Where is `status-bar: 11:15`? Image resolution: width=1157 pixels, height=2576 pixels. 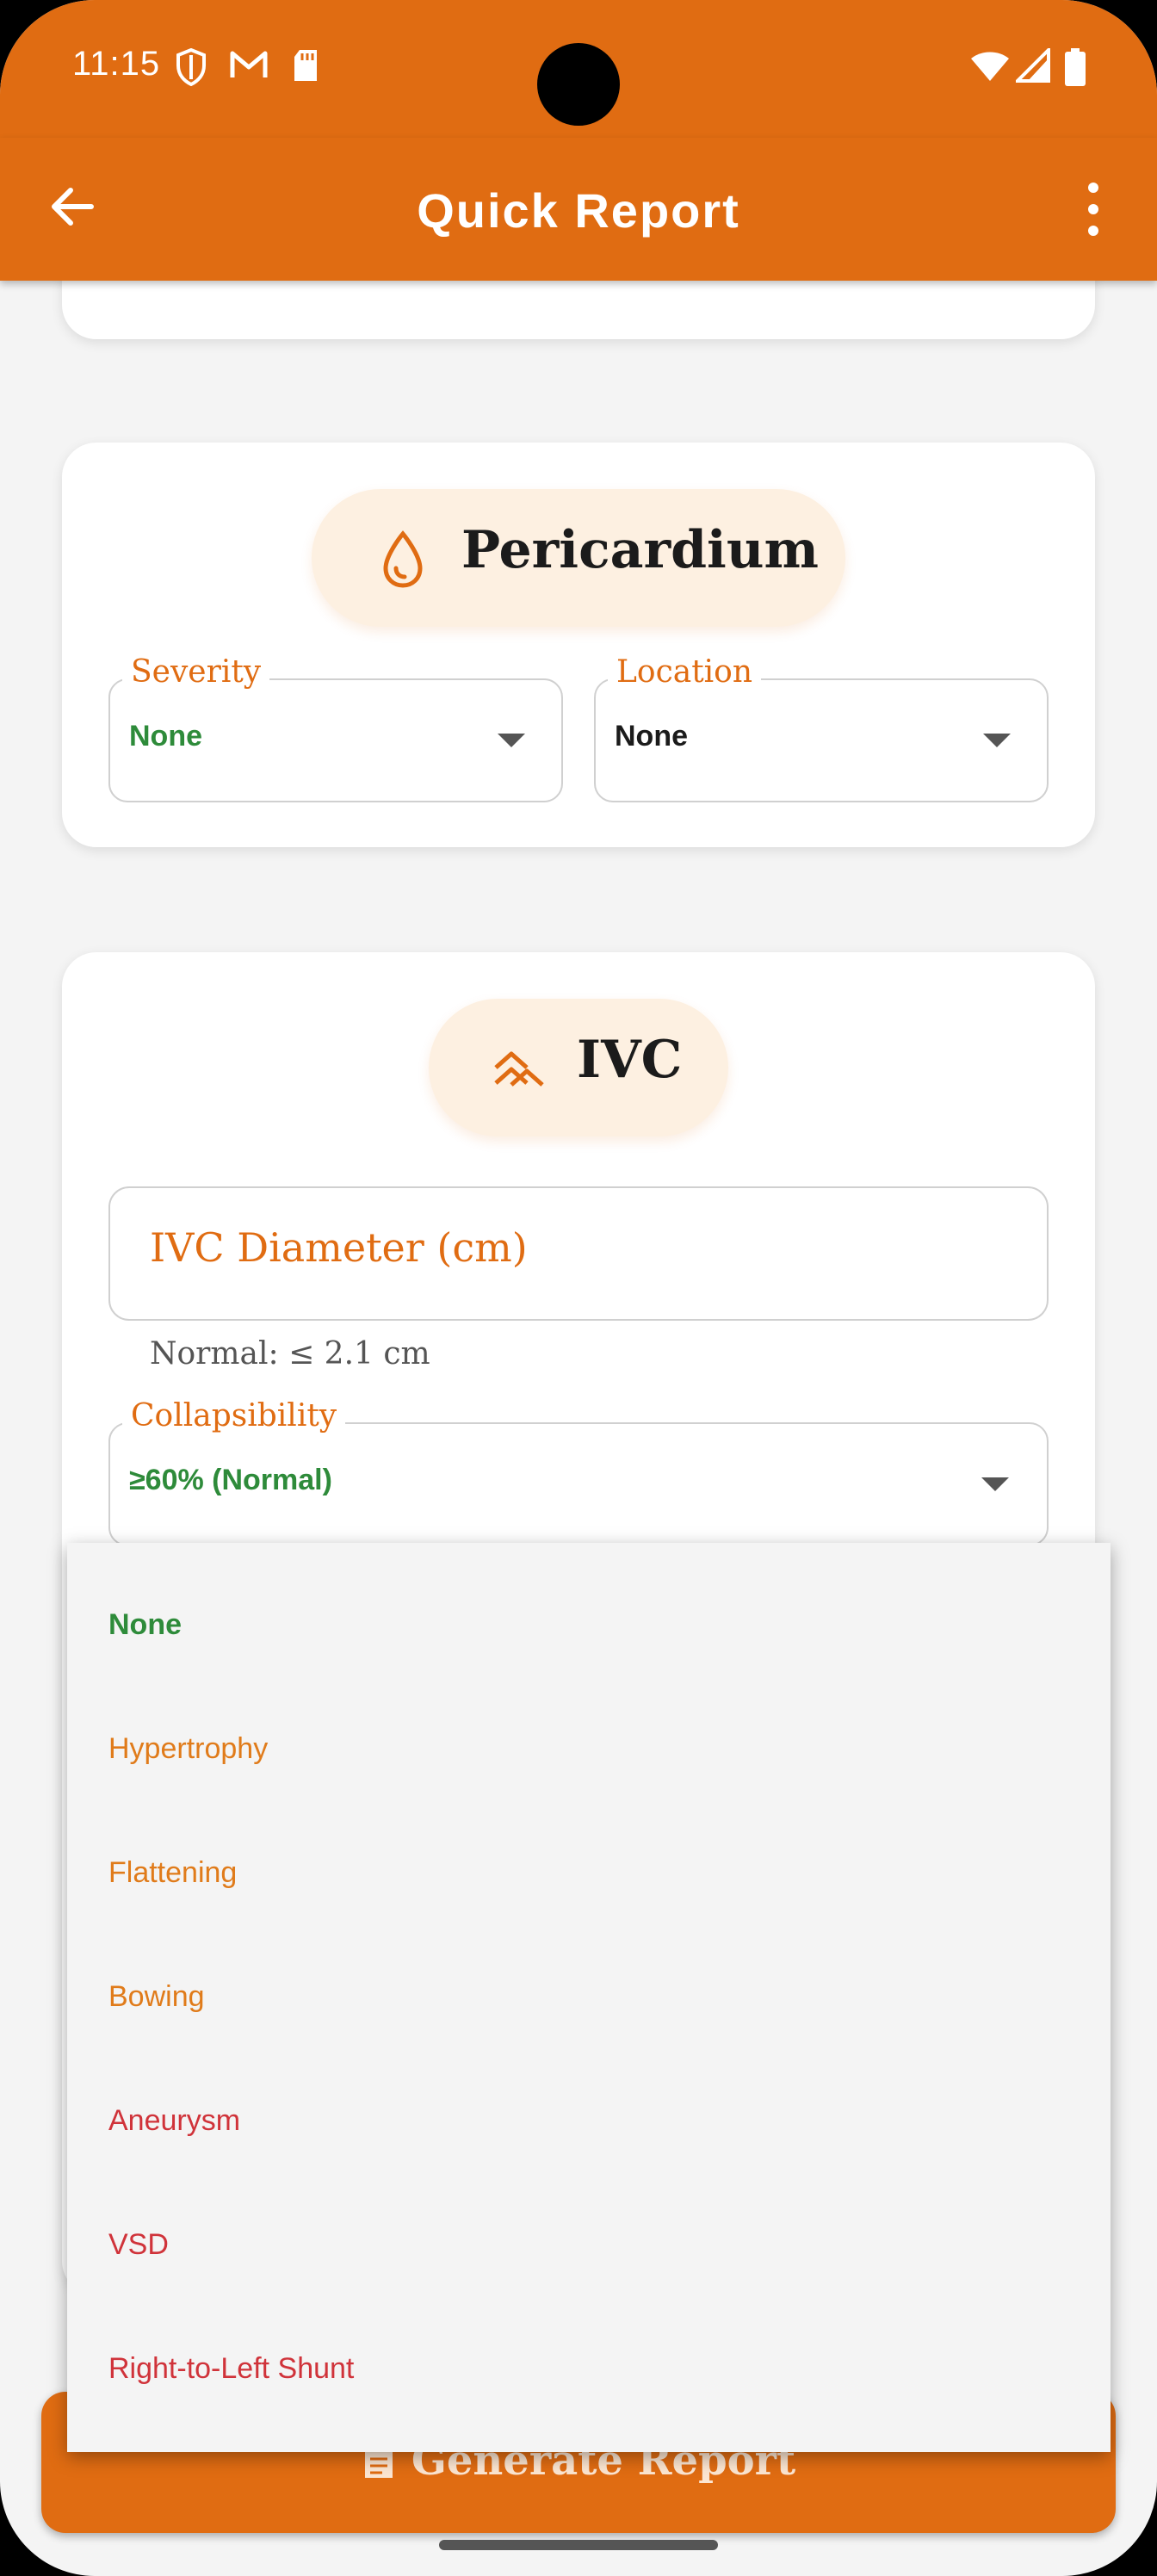 status-bar: 11:15 is located at coordinates (579, 69).